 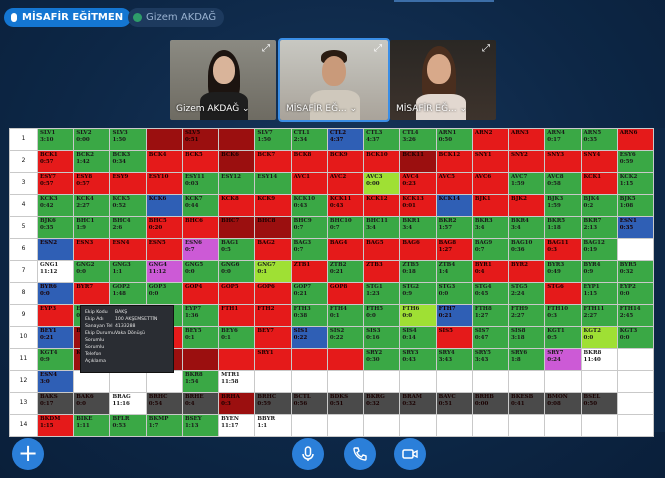 I want to click on row-number: 10, so click(x=23, y=337).